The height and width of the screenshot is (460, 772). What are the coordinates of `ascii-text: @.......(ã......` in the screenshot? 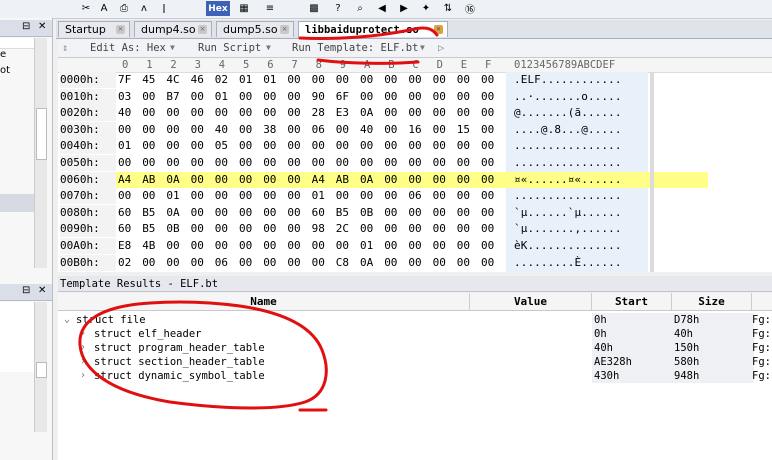 It's located at (568, 113).